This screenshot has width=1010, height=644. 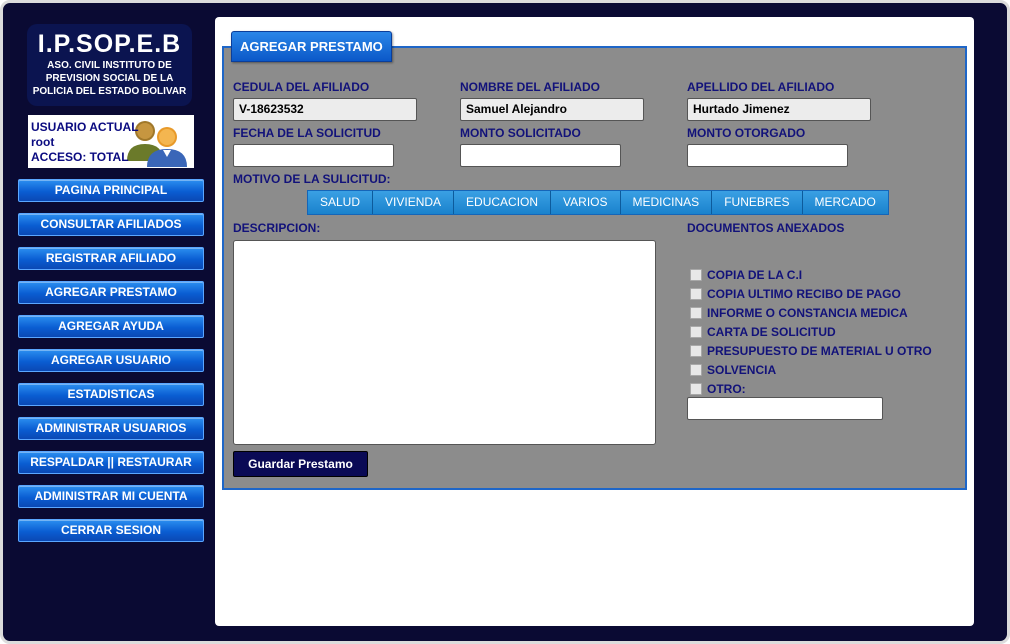 I want to click on nav-cerrar-sesion: CERRAR SESION, so click(x=111, y=530).